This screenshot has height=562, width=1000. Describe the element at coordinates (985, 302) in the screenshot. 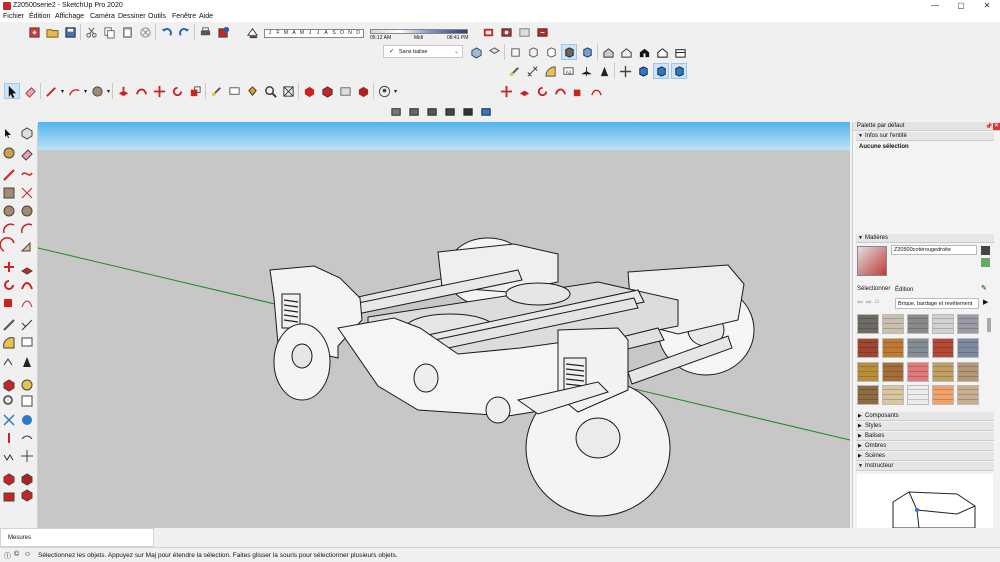

I see `details-arrow-icon: ▶` at that location.